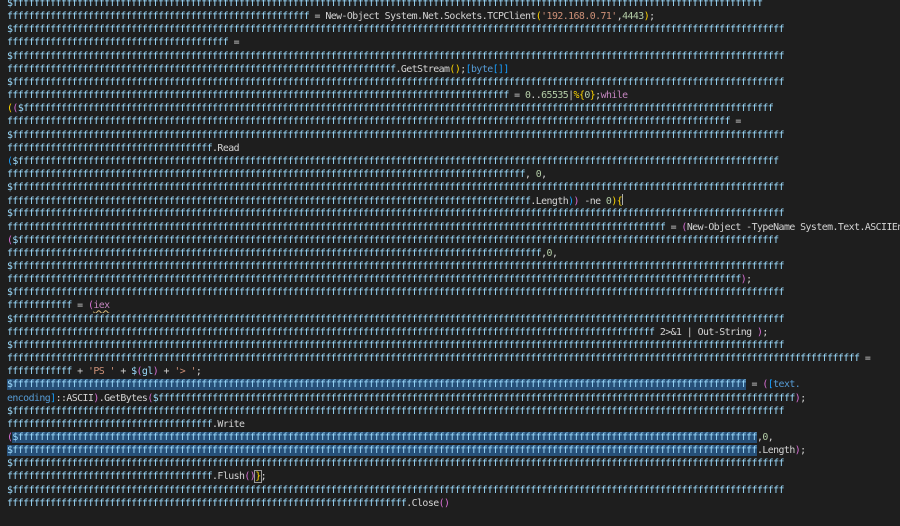 The image size is (900, 526). I want to click on code-token: .Read, so click(226, 148).